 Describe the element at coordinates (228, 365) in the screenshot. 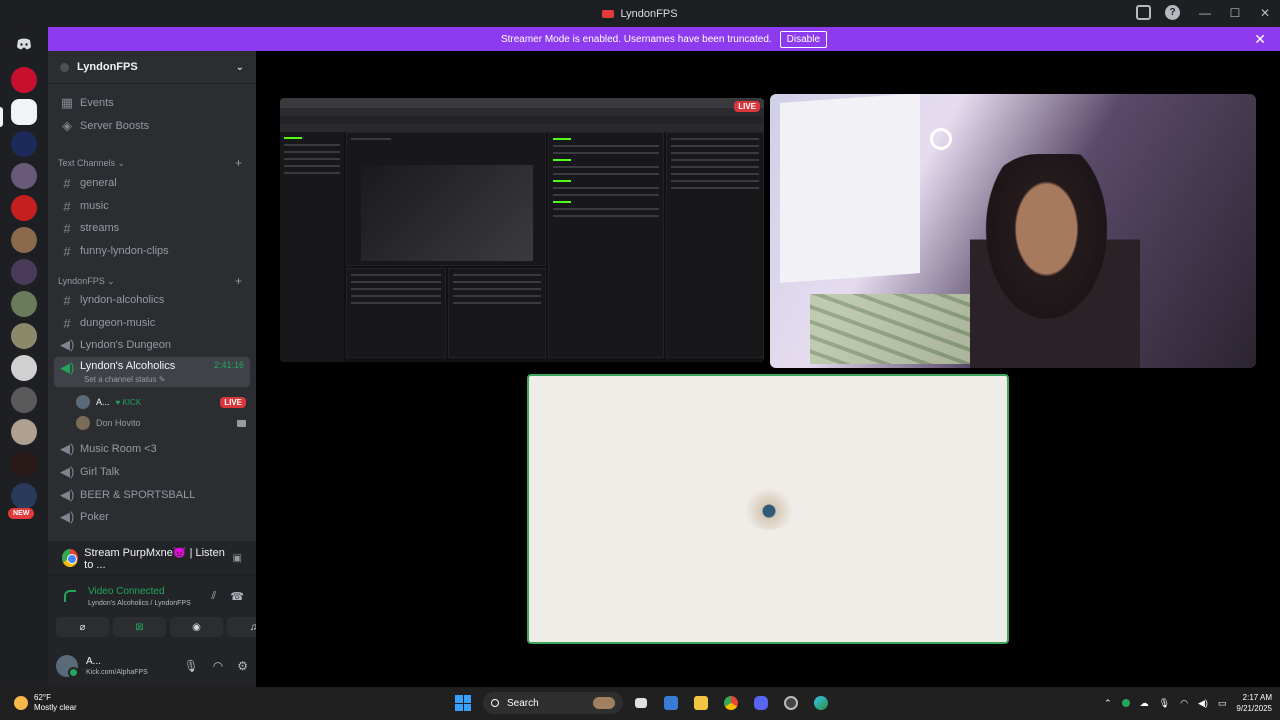

I see `voice-elapsed-time: 2:41:16` at that location.